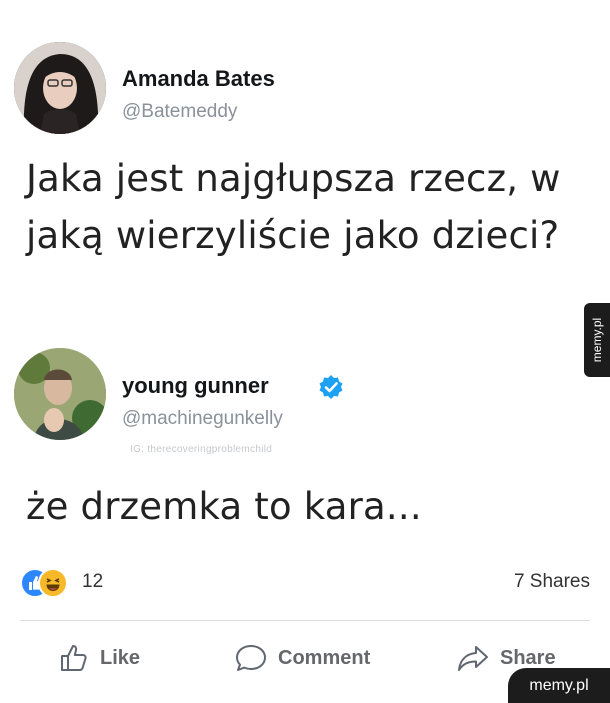 This screenshot has width=610, height=703. I want to click on shares-count: 7 Shares, so click(552, 582).